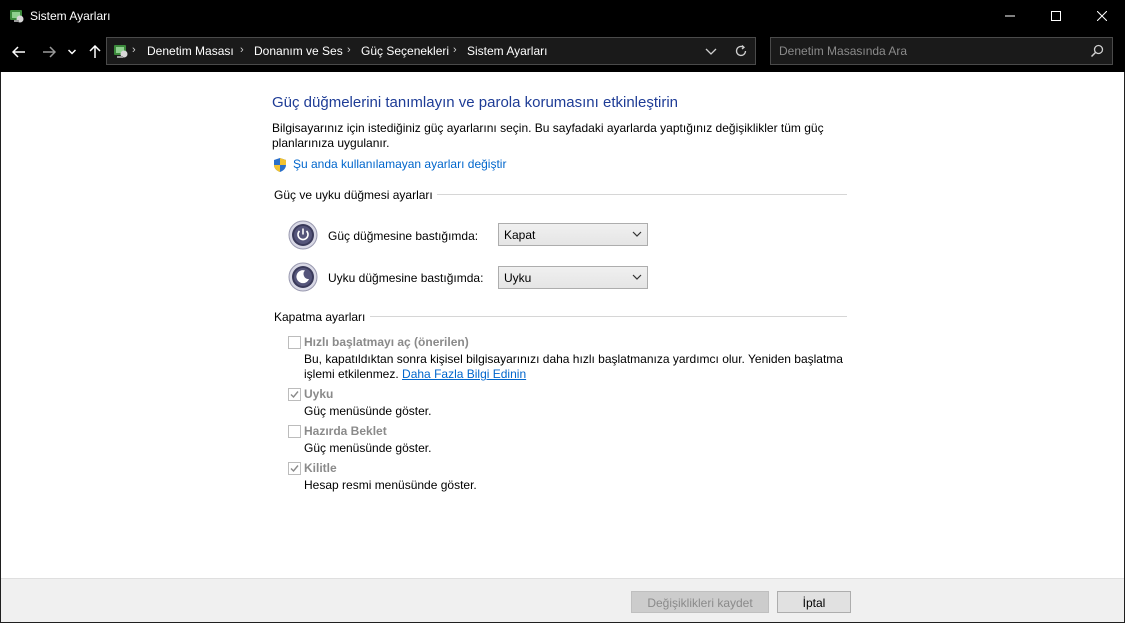  I want to click on sleep-option-title: Uyku, so click(319, 394).